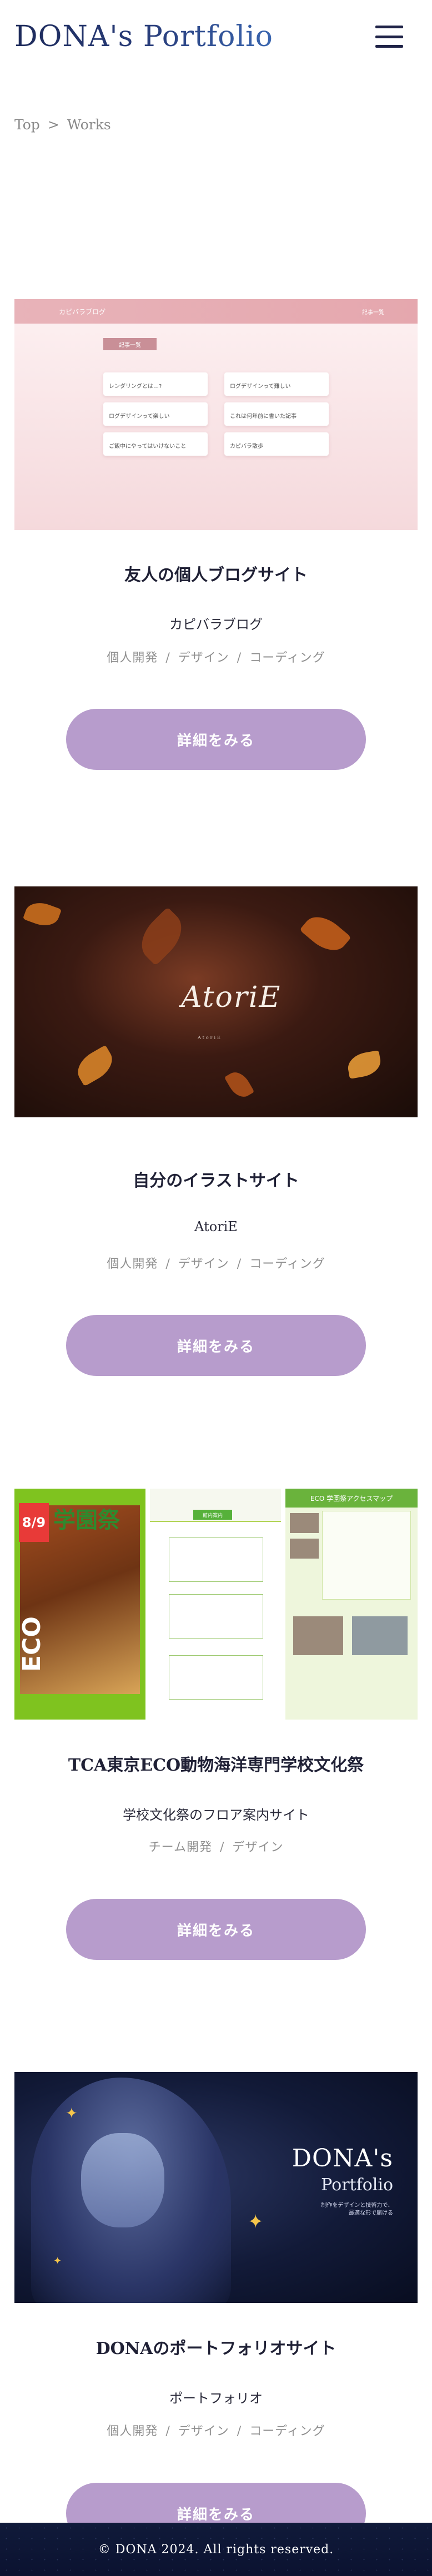  I want to click on thumb-nav: 記事一覧, so click(373, 313).